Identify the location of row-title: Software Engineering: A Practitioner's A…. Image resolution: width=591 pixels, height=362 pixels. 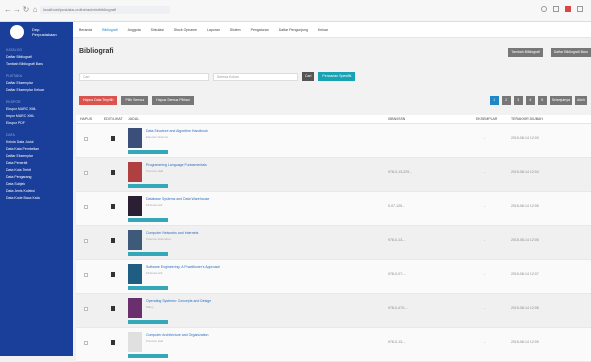
(183, 267).